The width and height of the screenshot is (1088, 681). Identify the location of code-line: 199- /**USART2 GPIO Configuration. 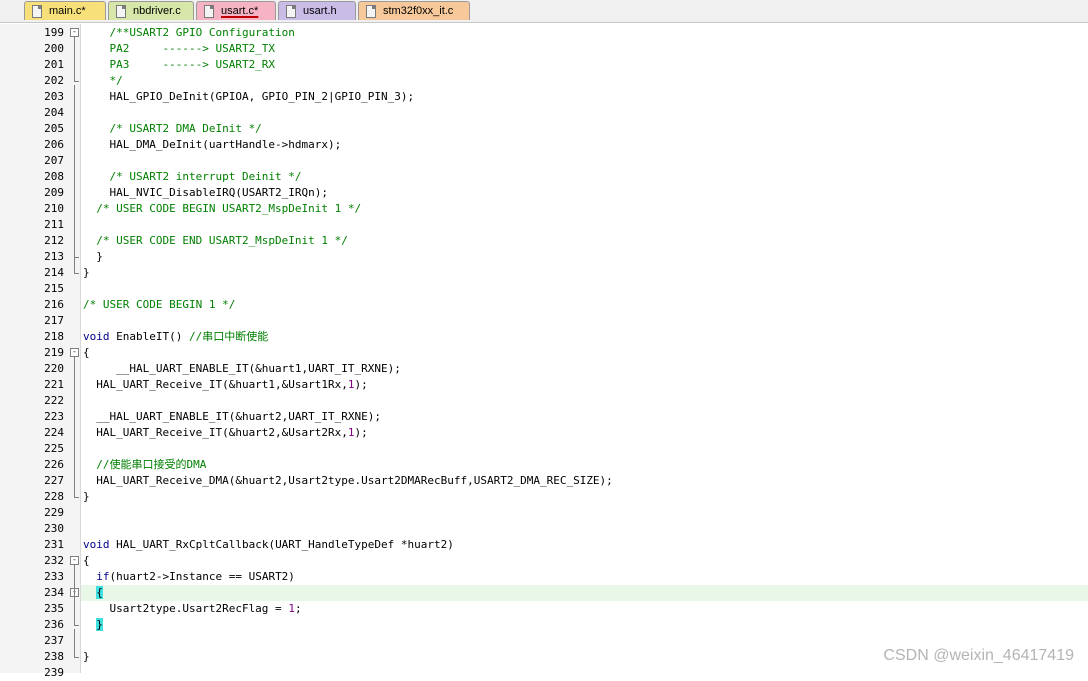
(544, 33).